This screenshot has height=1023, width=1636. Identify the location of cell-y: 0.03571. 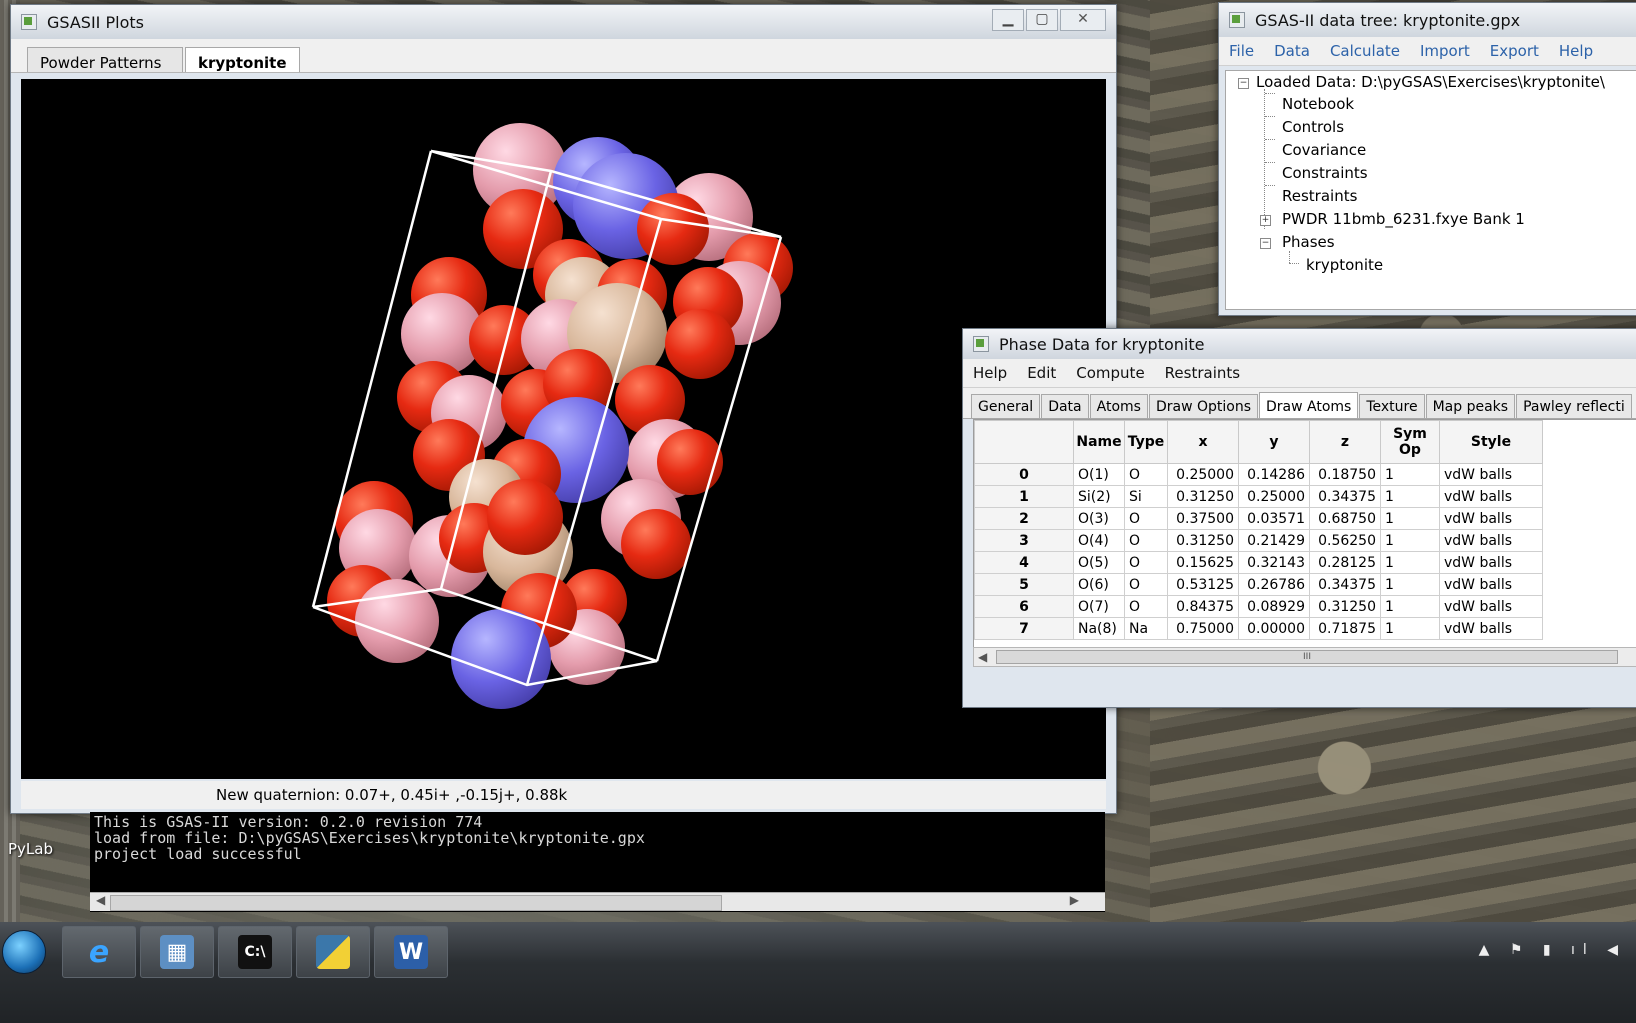
(1274, 518).